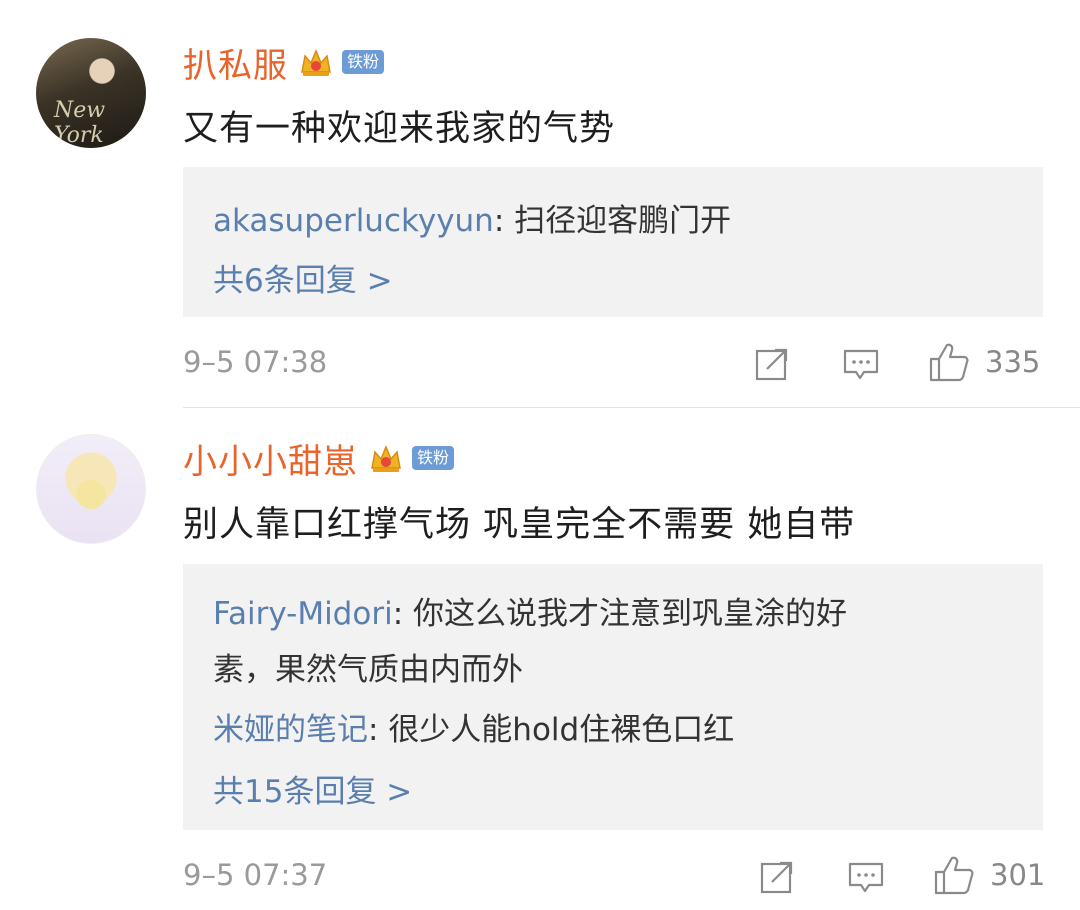 The height and width of the screenshot is (910, 1080). Describe the element at coordinates (235, 62) in the screenshot. I see `username: 扒私服` at that location.